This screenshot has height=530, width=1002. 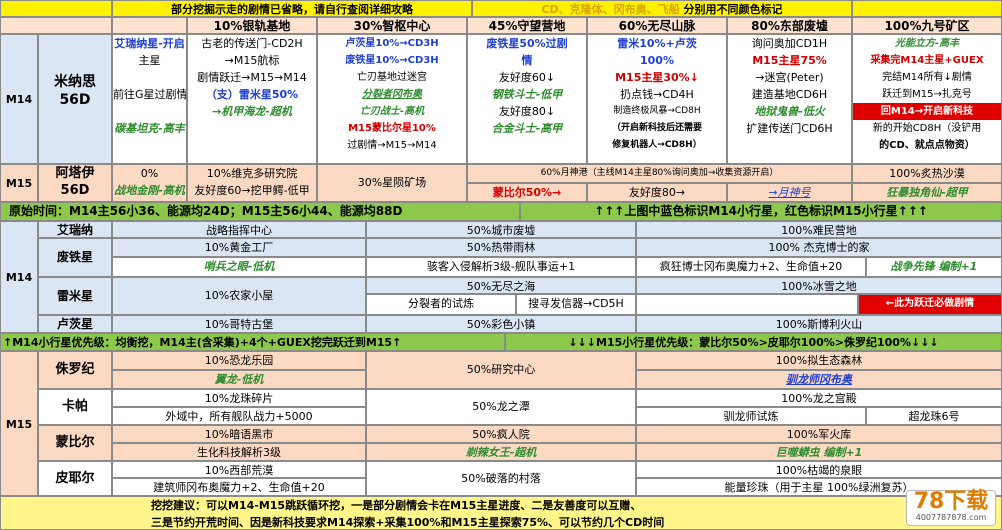 What do you see at coordinates (501, 247) in the screenshot?
I see `small-cell: 50%热带雨林` at bounding box center [501, 247].